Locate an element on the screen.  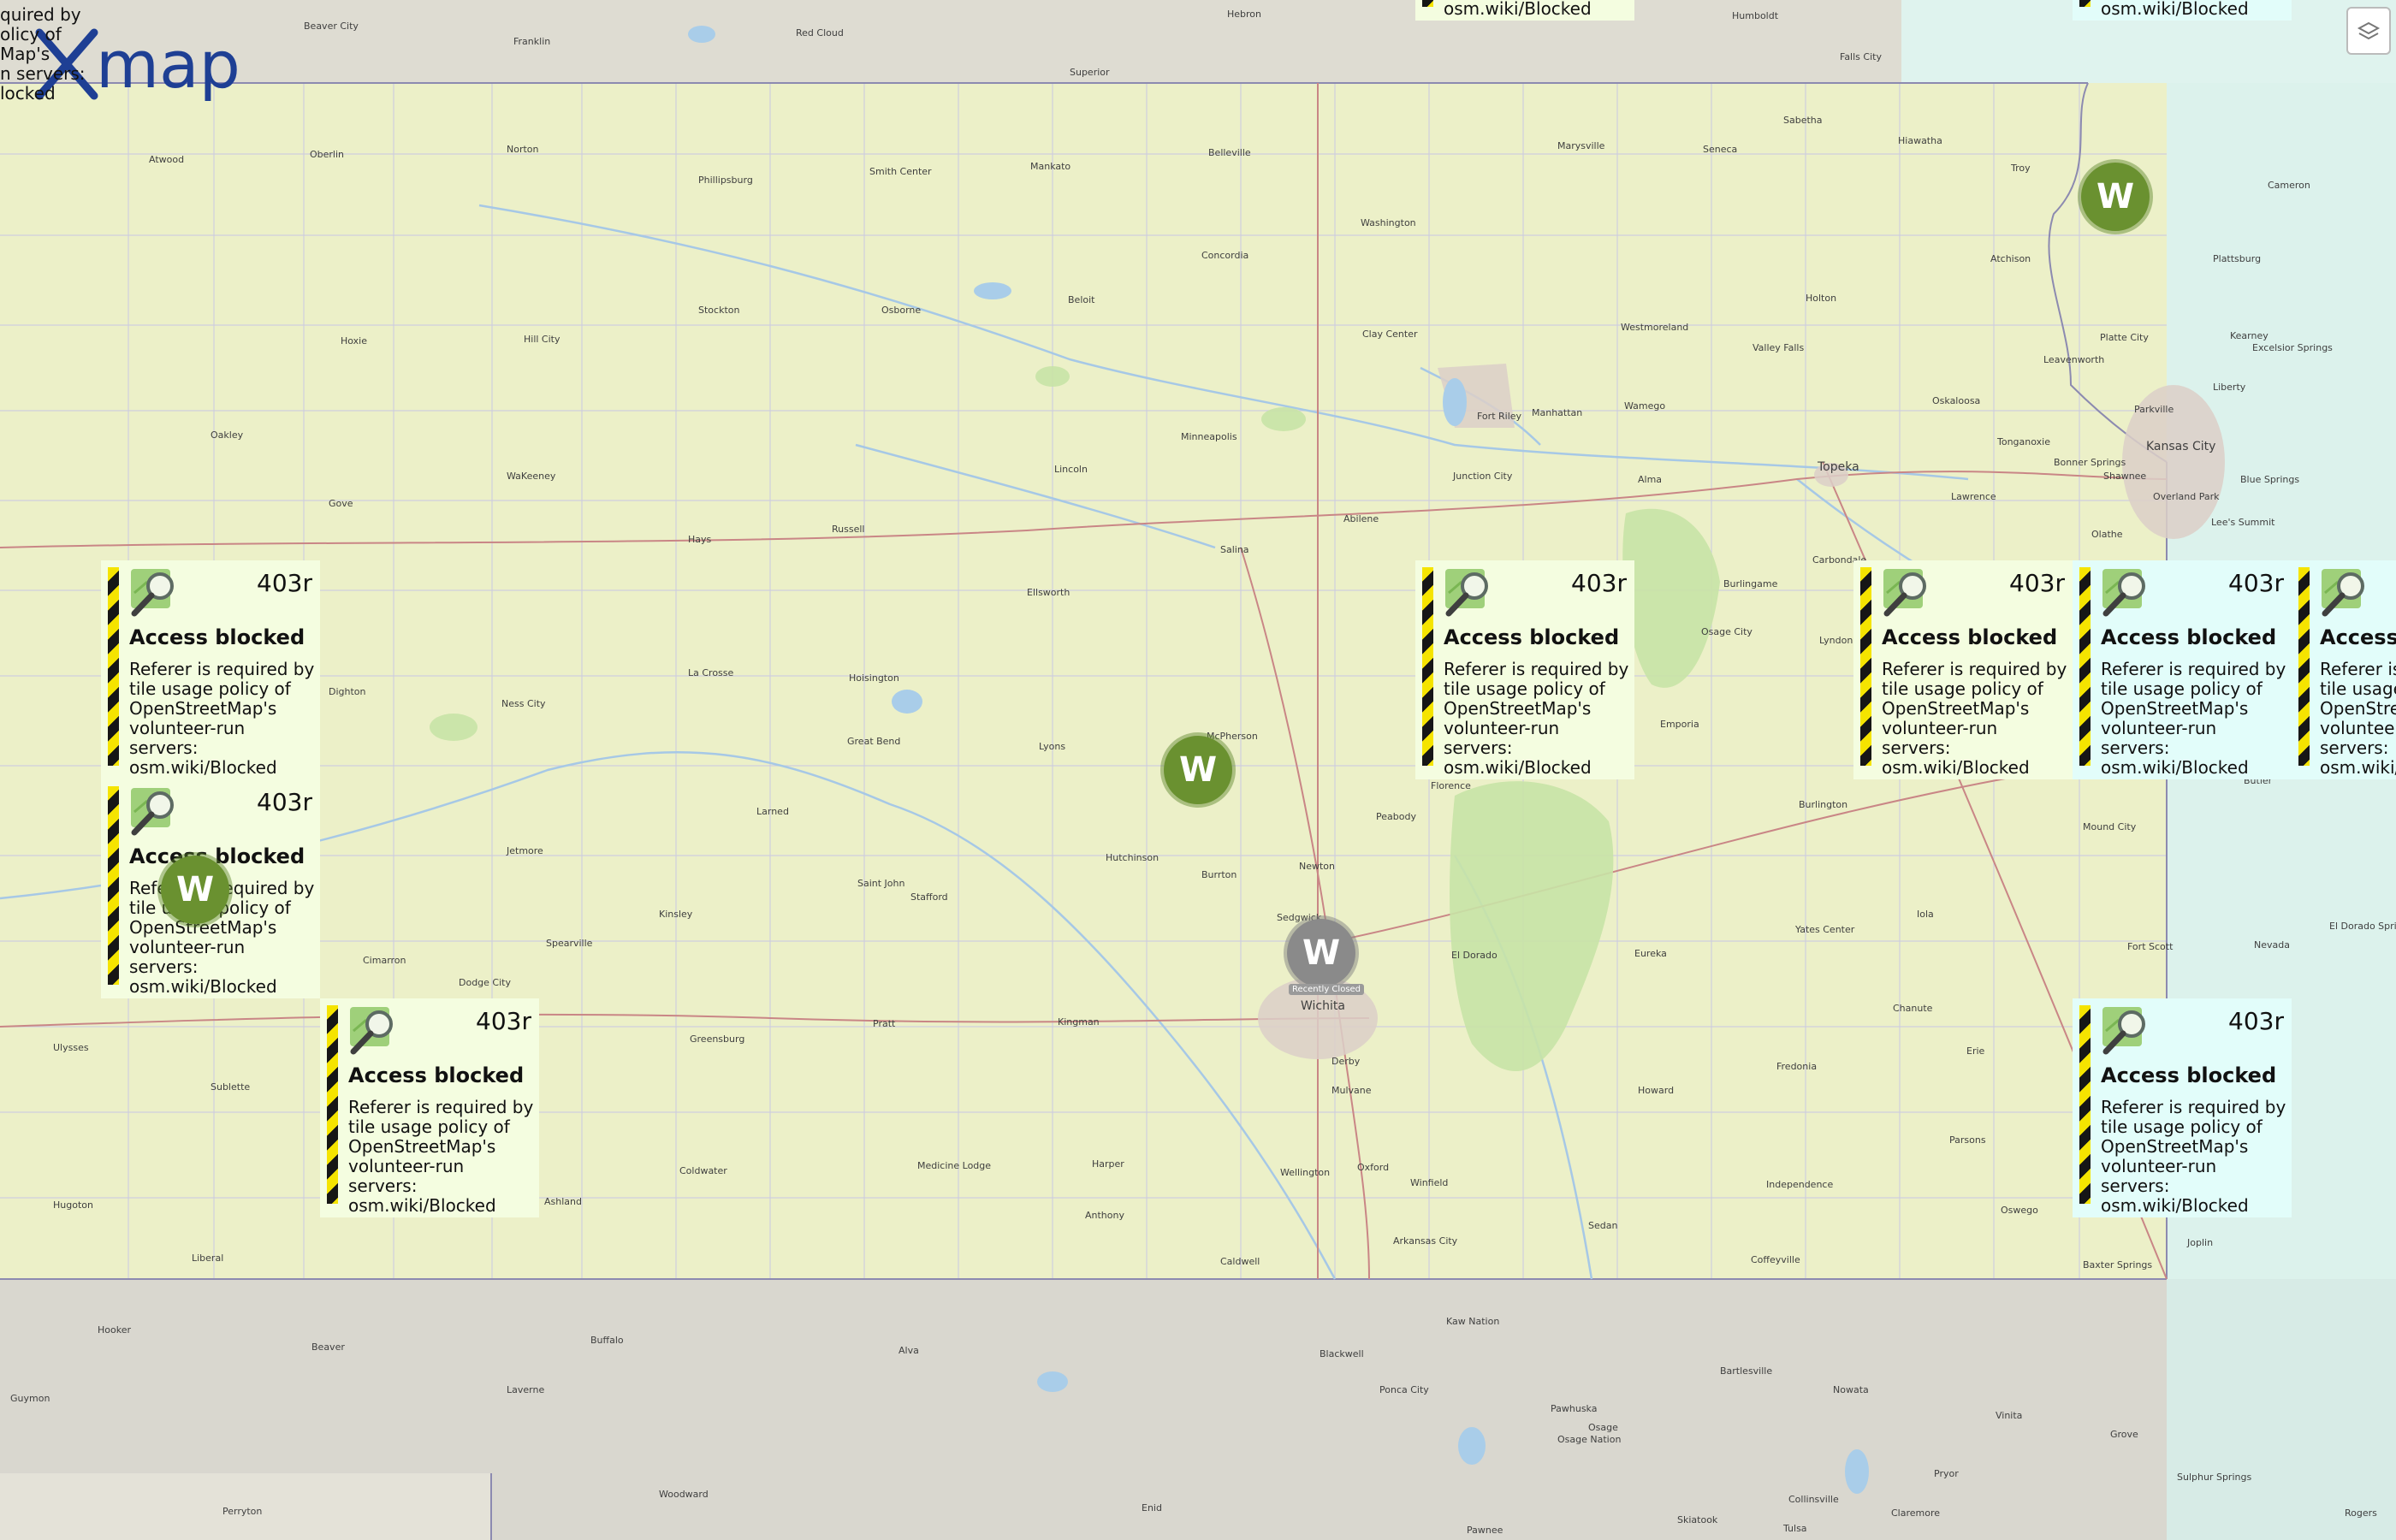
city-label: Ness City is located at coordinates (524, 703).